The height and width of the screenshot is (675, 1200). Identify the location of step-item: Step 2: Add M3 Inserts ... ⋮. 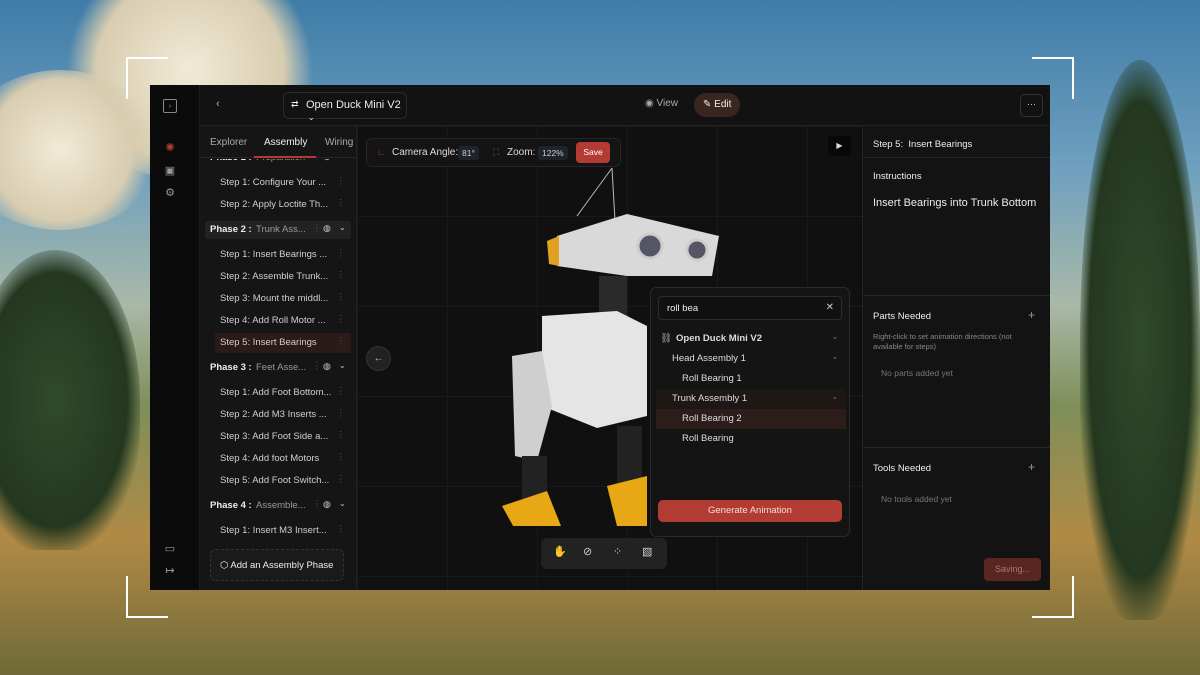
(278, 415).